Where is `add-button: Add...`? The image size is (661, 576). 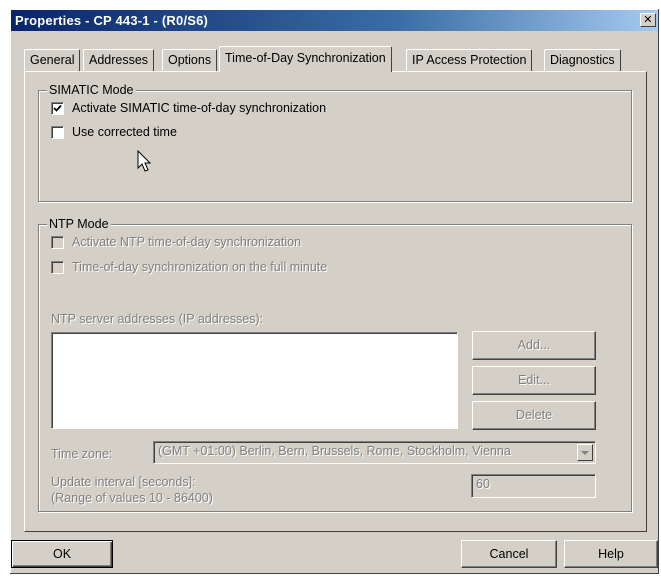
add-button: Add... is located at coordinates (534, 345).